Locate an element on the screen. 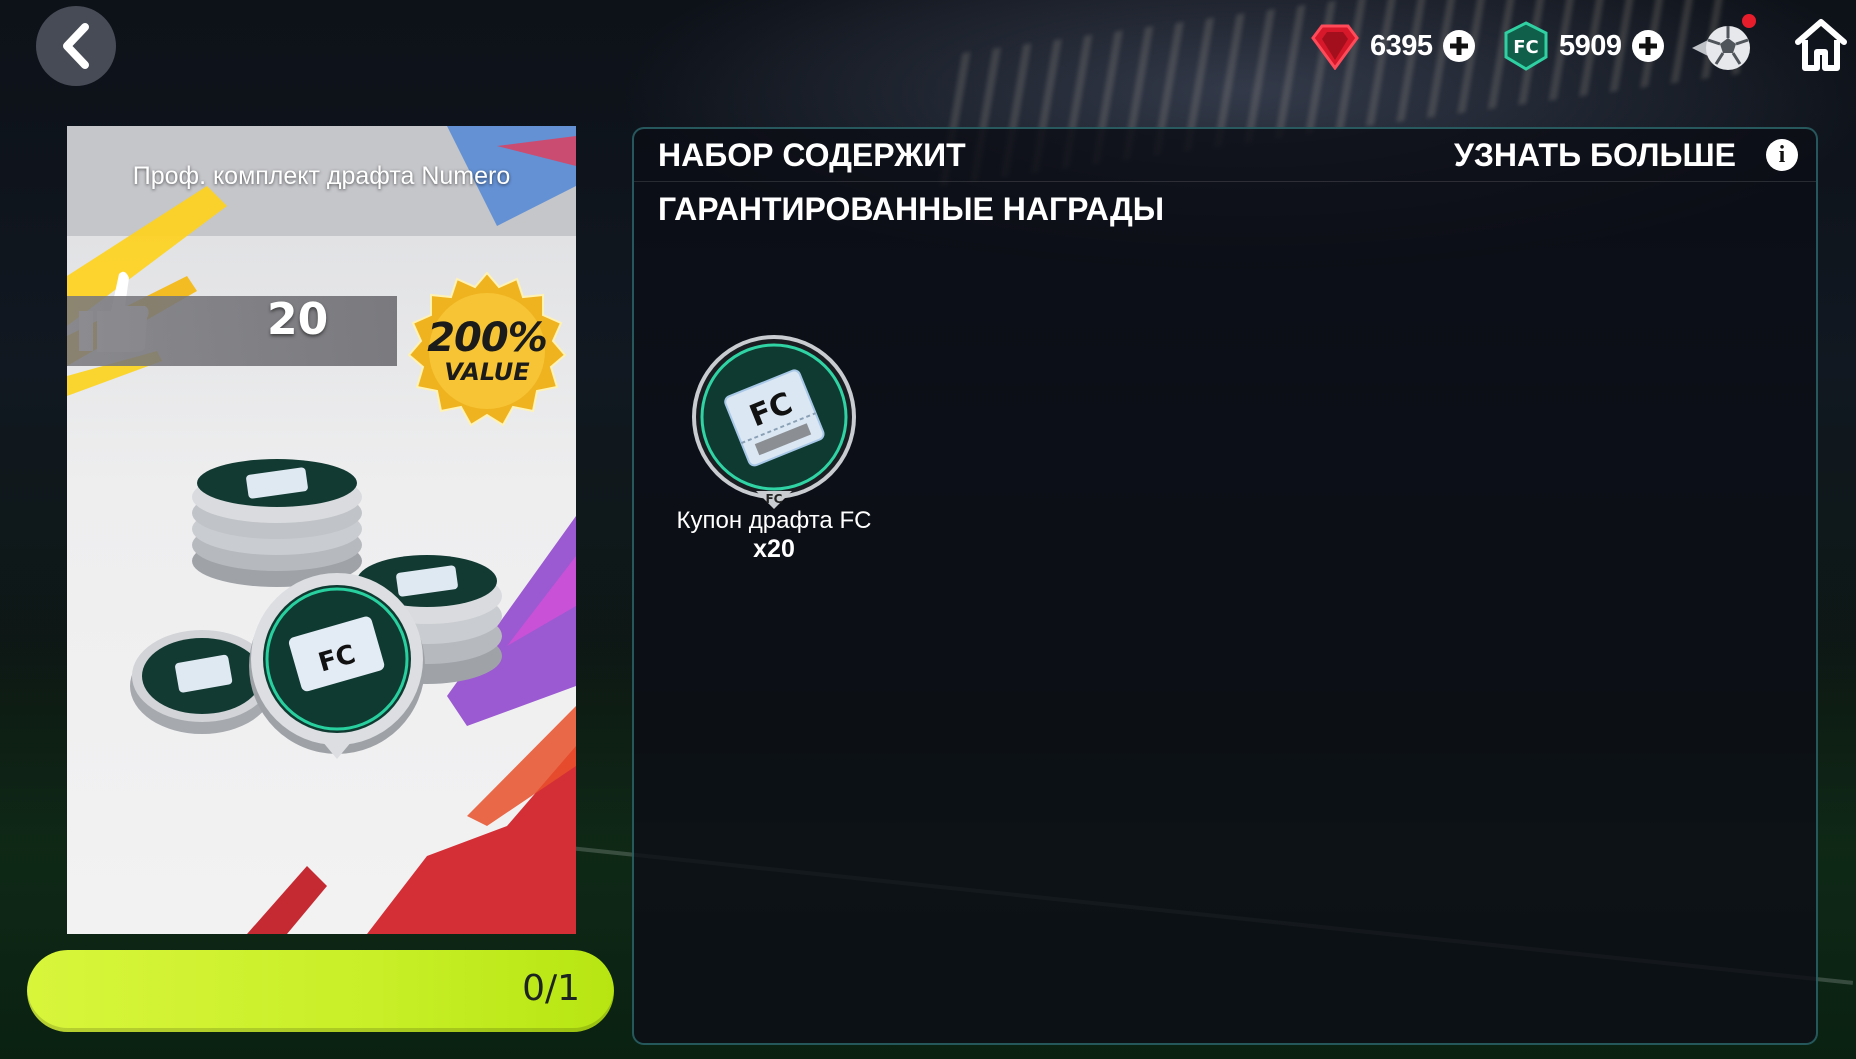  claim-progress-button: 0/1 is located at coordinates (320, 991).